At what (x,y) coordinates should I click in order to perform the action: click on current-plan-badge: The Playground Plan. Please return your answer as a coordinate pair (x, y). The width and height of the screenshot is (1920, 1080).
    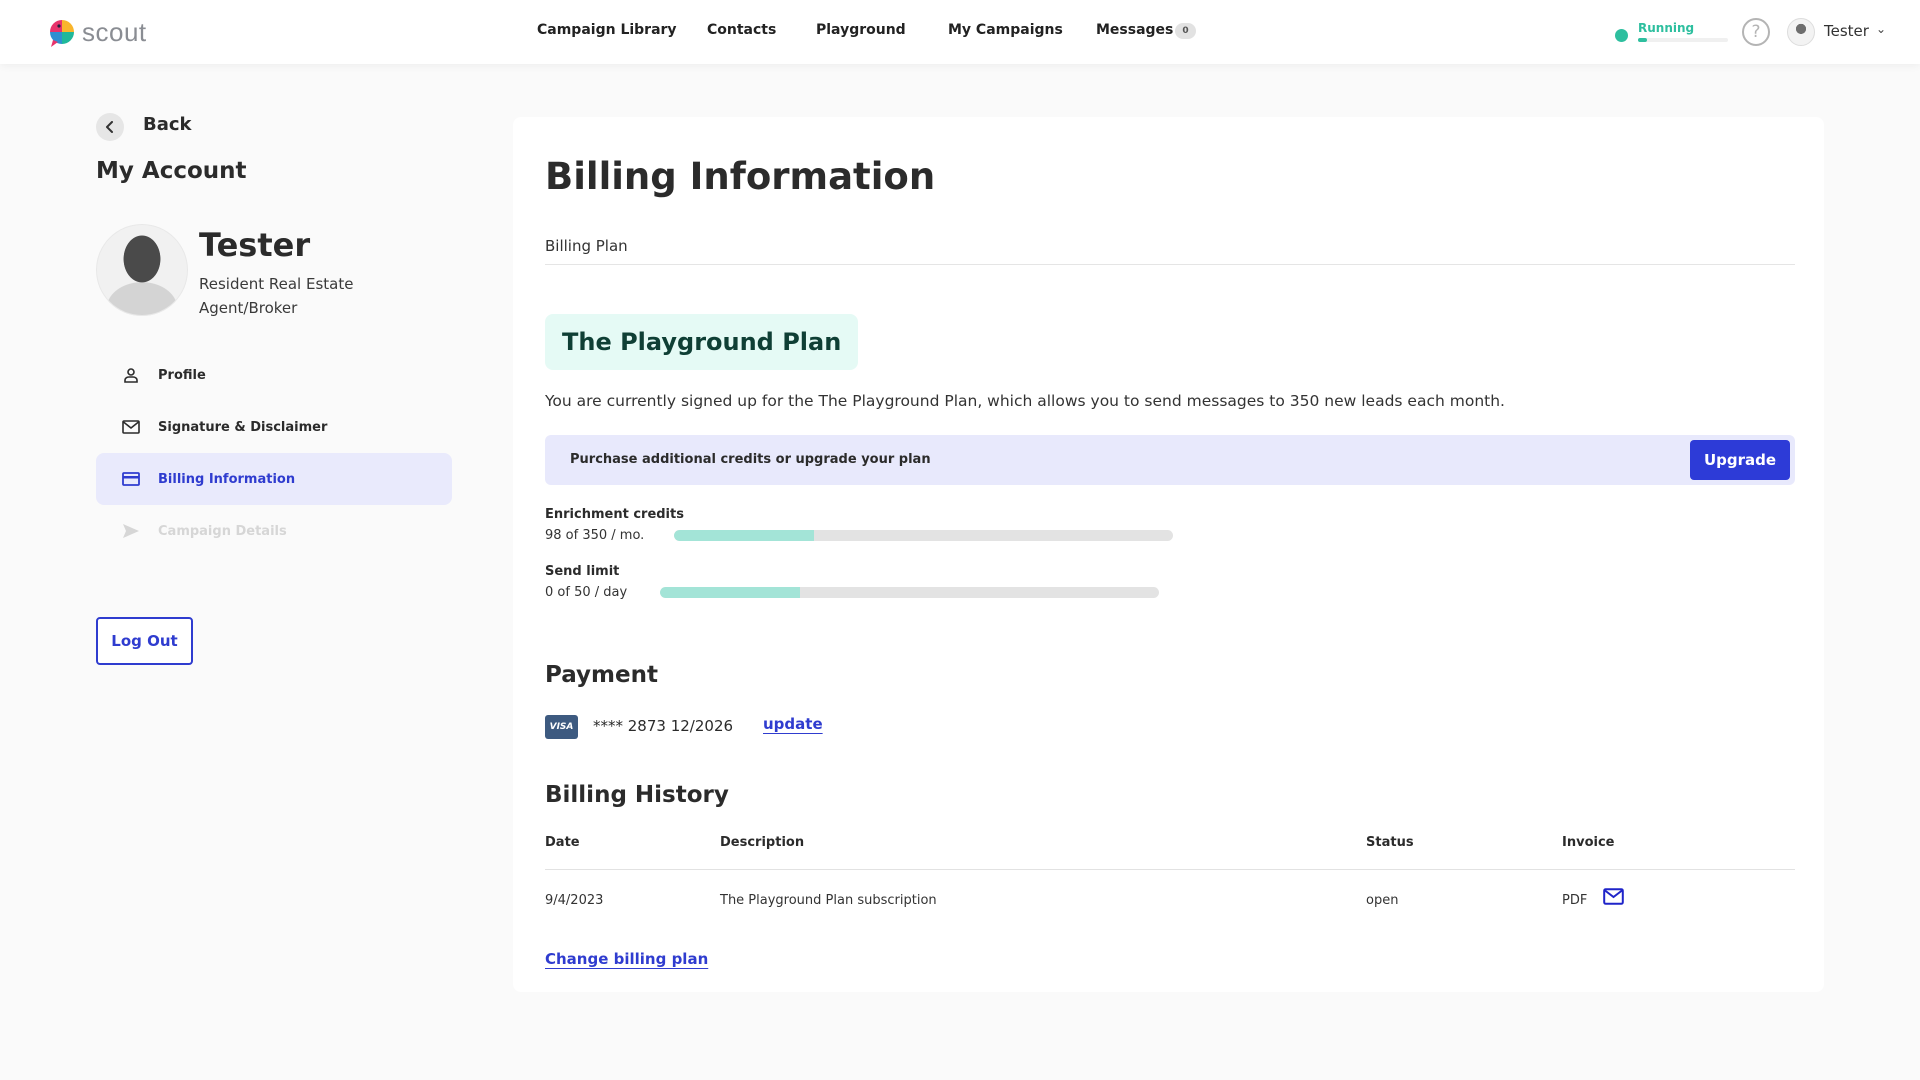
    Looking at the image, I should click on (702, 342).